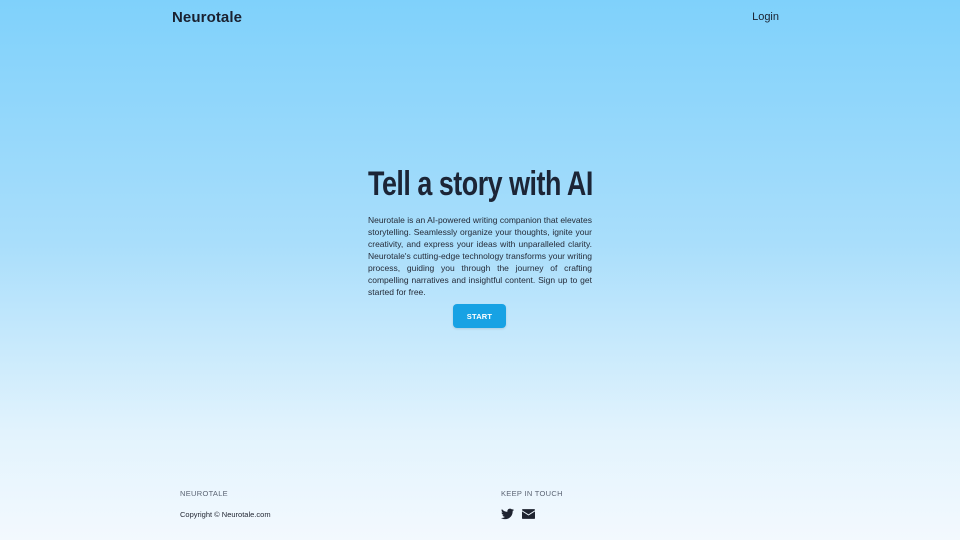 The width and height of the screenshot is (960, 540). What do you see at coordinates (528, 514) in the screenshot?
I see `envelope-icon` at bounding box center [528, 514].